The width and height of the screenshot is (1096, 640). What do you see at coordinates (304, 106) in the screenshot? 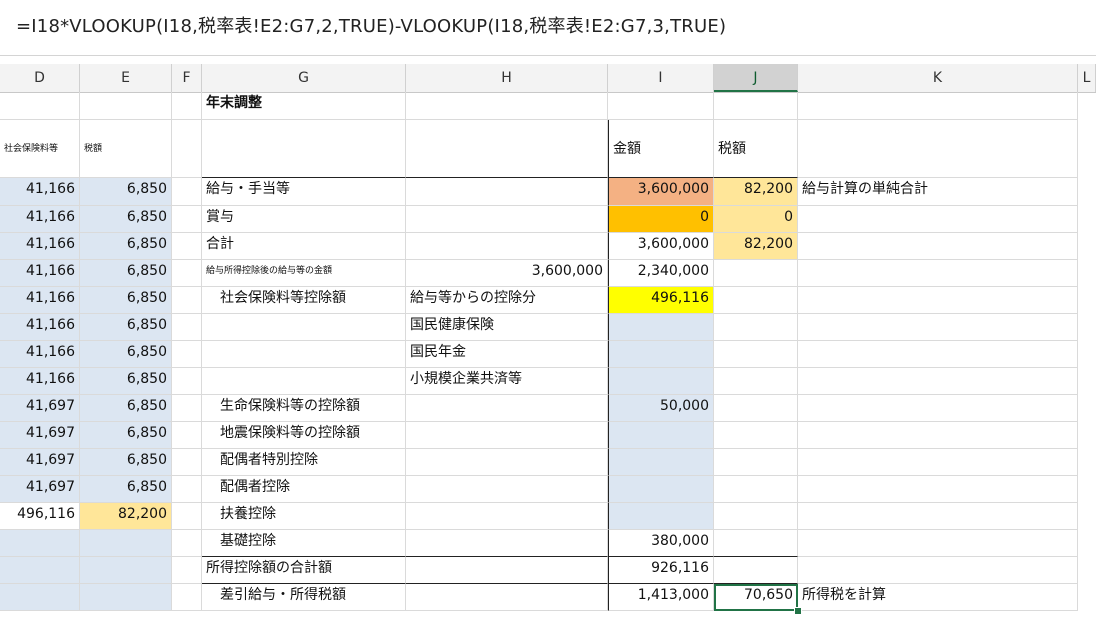
I see `cell-g-1: 年末調整` at bounding box center [304, 106].